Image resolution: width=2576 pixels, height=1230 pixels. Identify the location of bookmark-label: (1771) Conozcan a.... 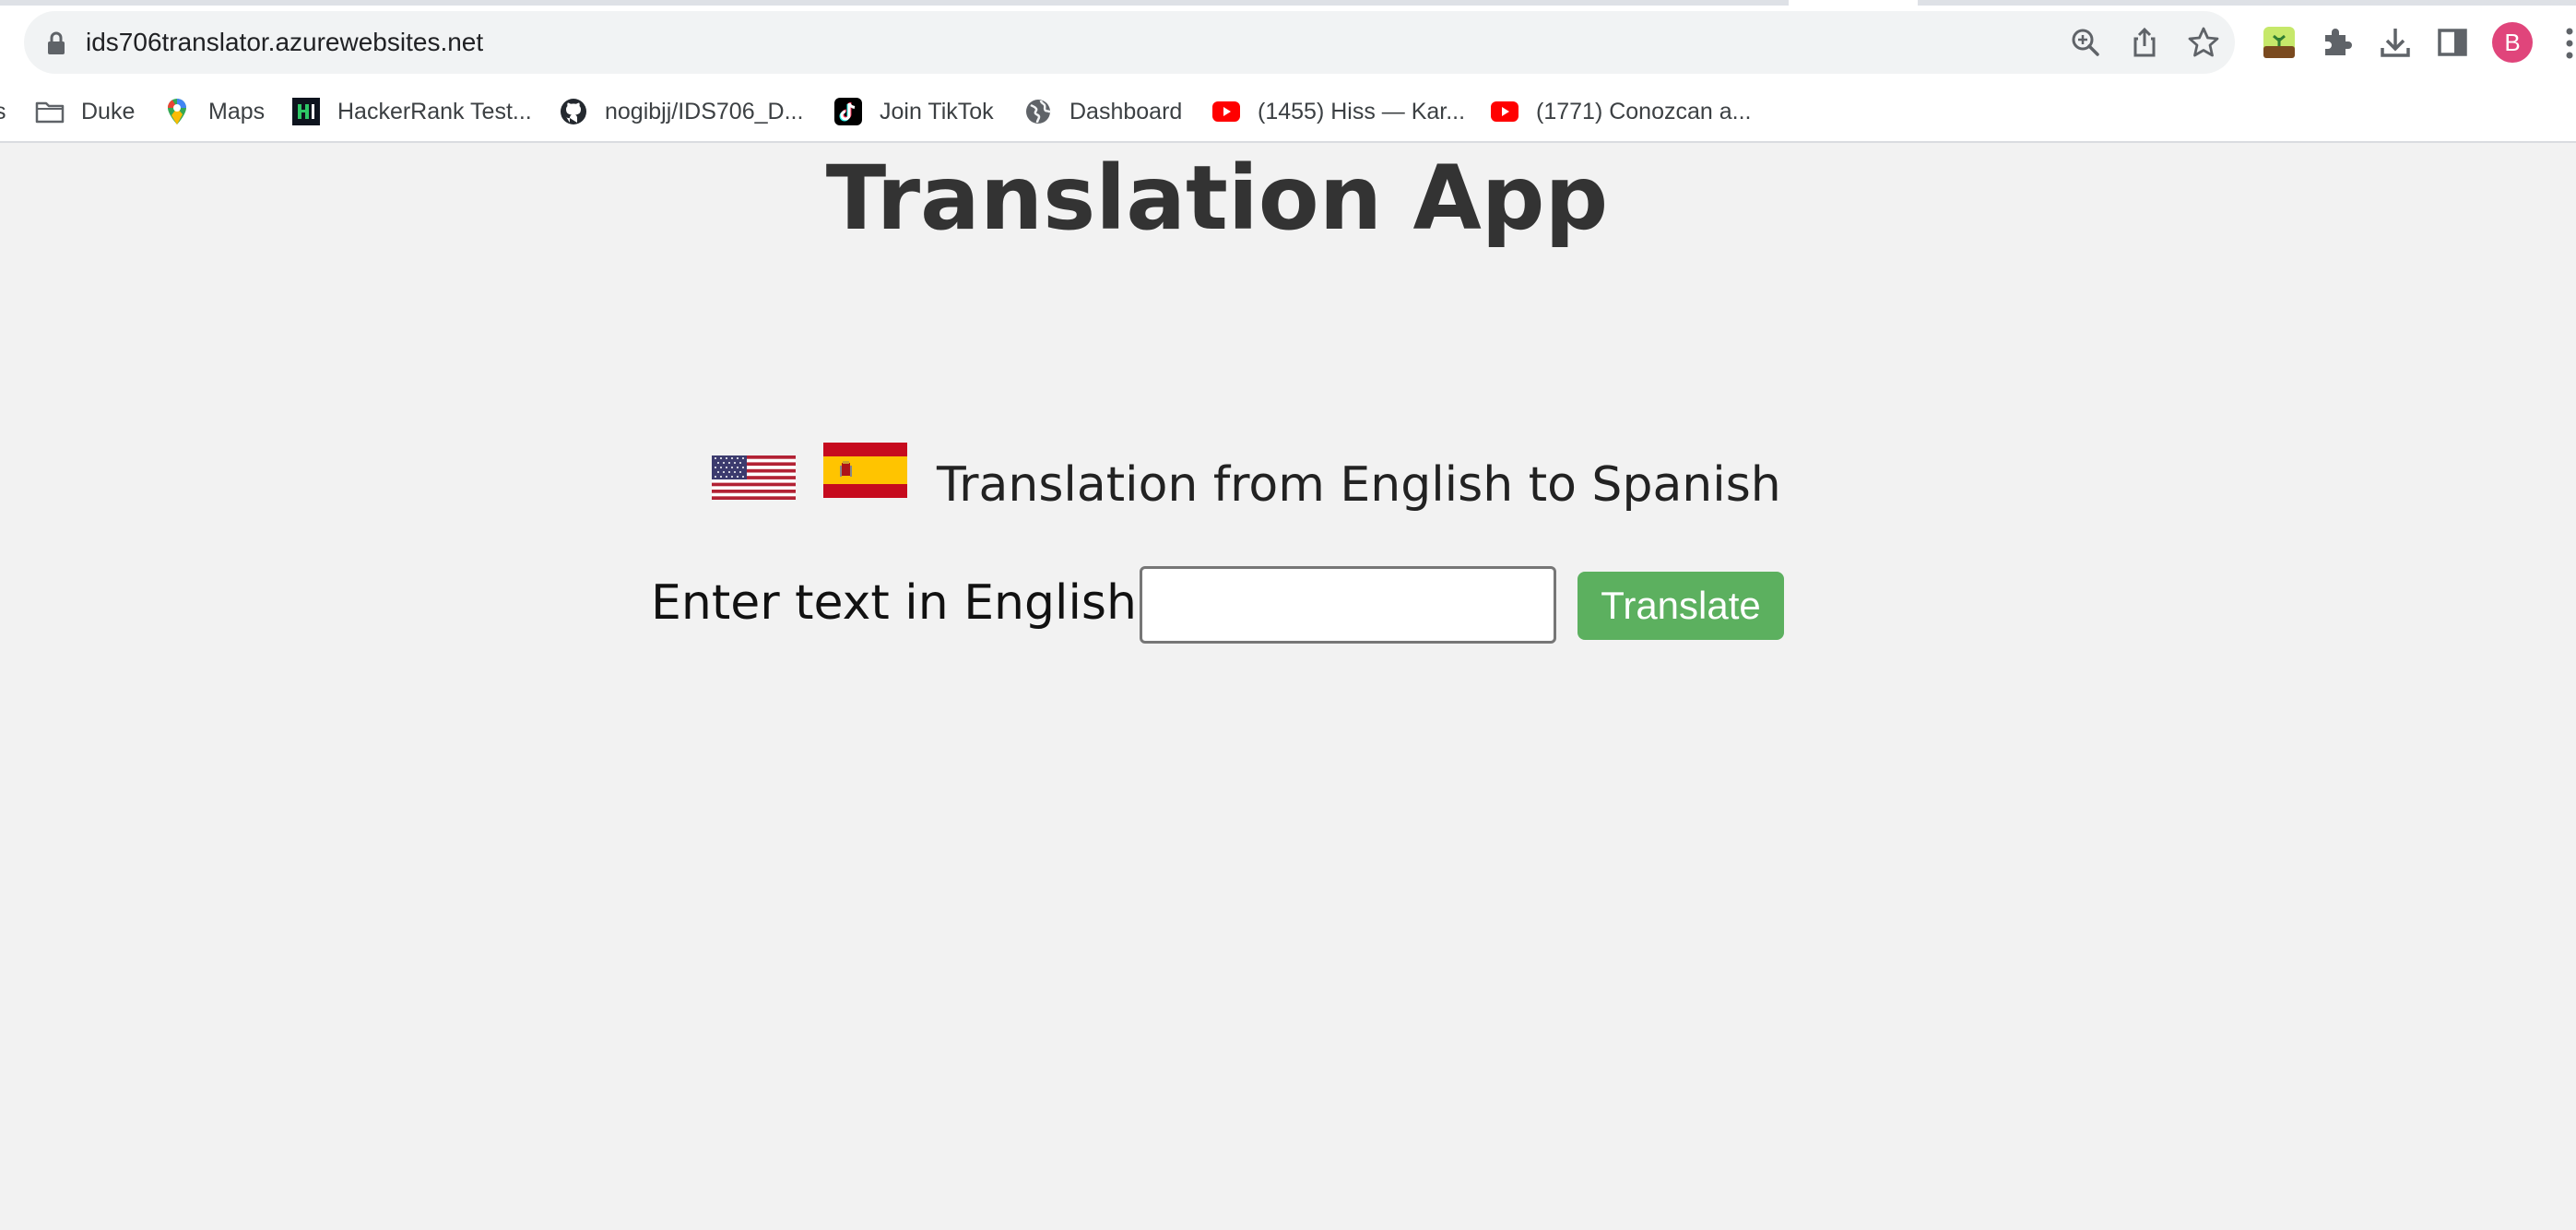
(1644, 111).